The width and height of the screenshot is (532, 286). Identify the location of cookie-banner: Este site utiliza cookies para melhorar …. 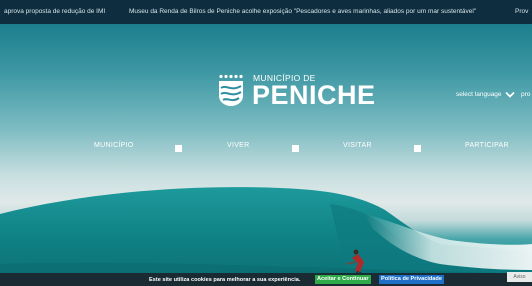
(266, 279).